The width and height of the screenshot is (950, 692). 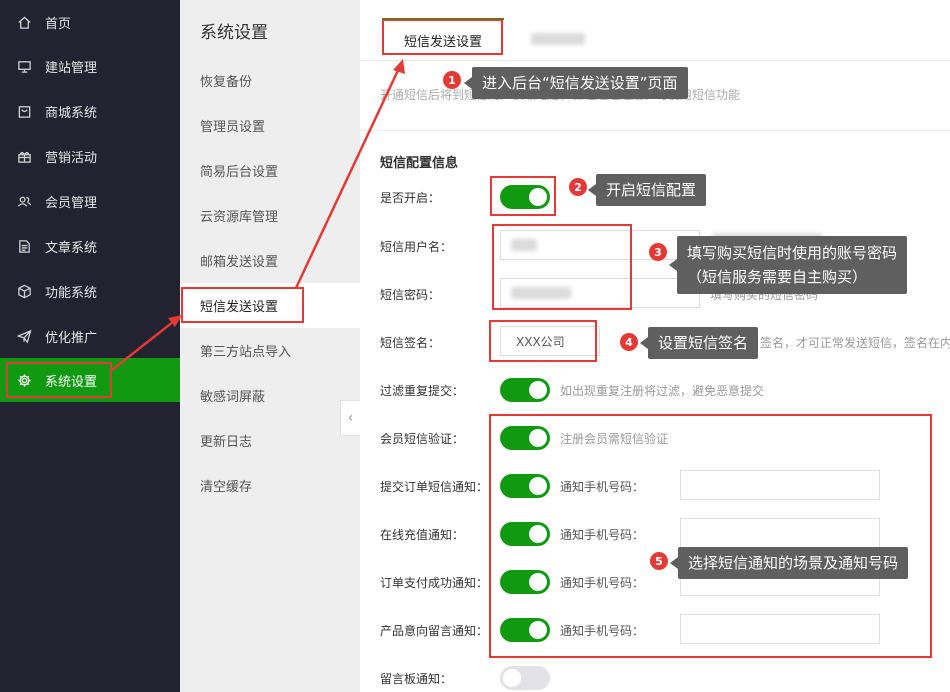 I want to click on username-label: 短信用户名：, so click(x=416, y=247).